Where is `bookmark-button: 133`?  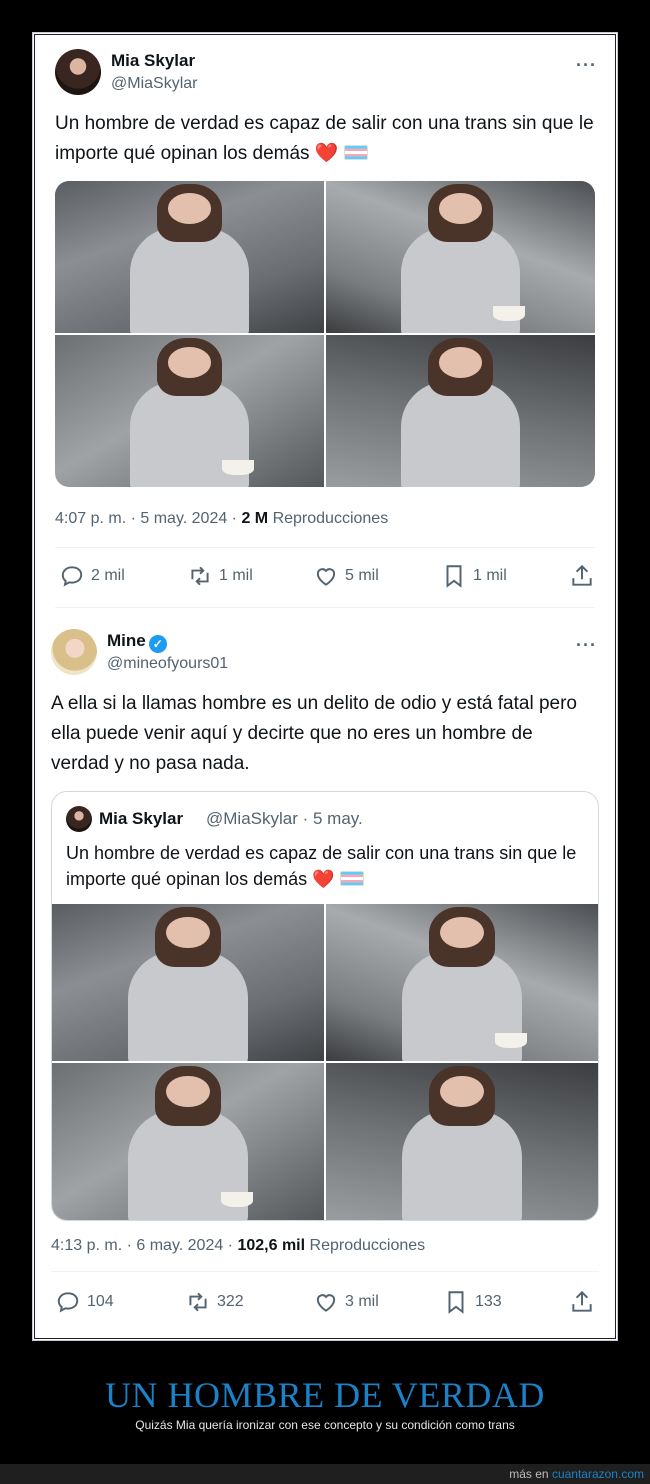
bookmark-button: 133 is located at coordinates (472, 1302).